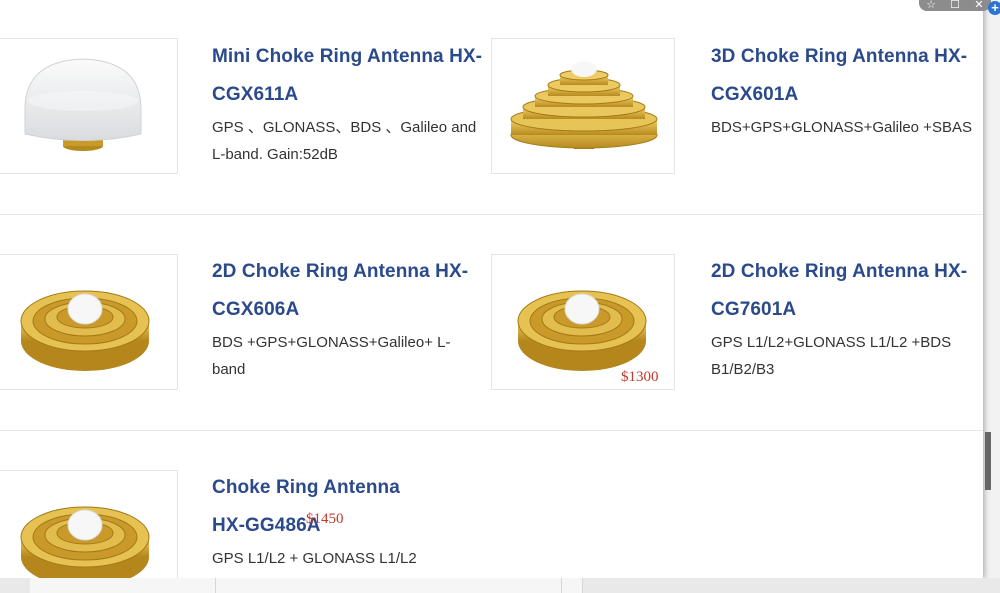 The height and width of the screenshot is (593, 1000). Describe the element at coordinates (994, 8) in the screenshot. I see `plus-circle-icon: +` at that location.